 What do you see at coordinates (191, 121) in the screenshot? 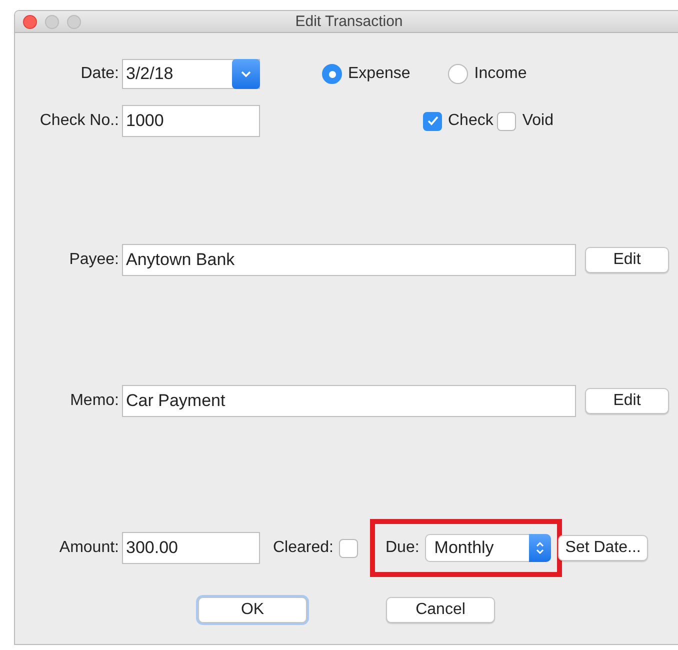
I see `check-number-field: 1000` at bounding box center [191, 121].